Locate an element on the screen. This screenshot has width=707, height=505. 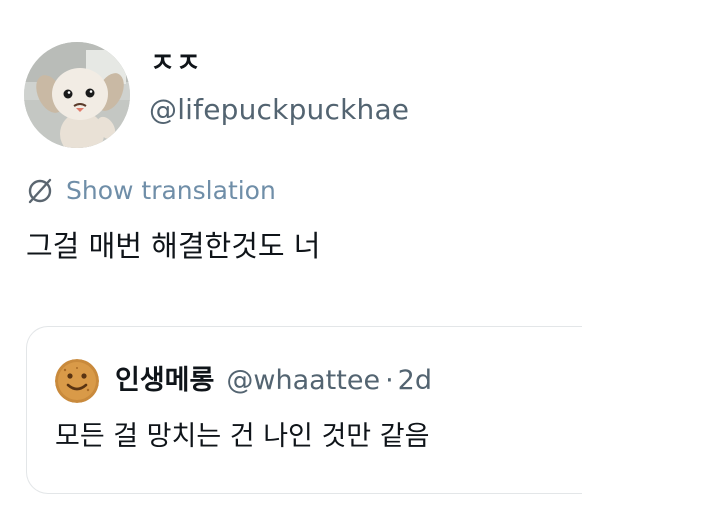
quote-author-handle: @whaattee is located at coordinates (303, 381).